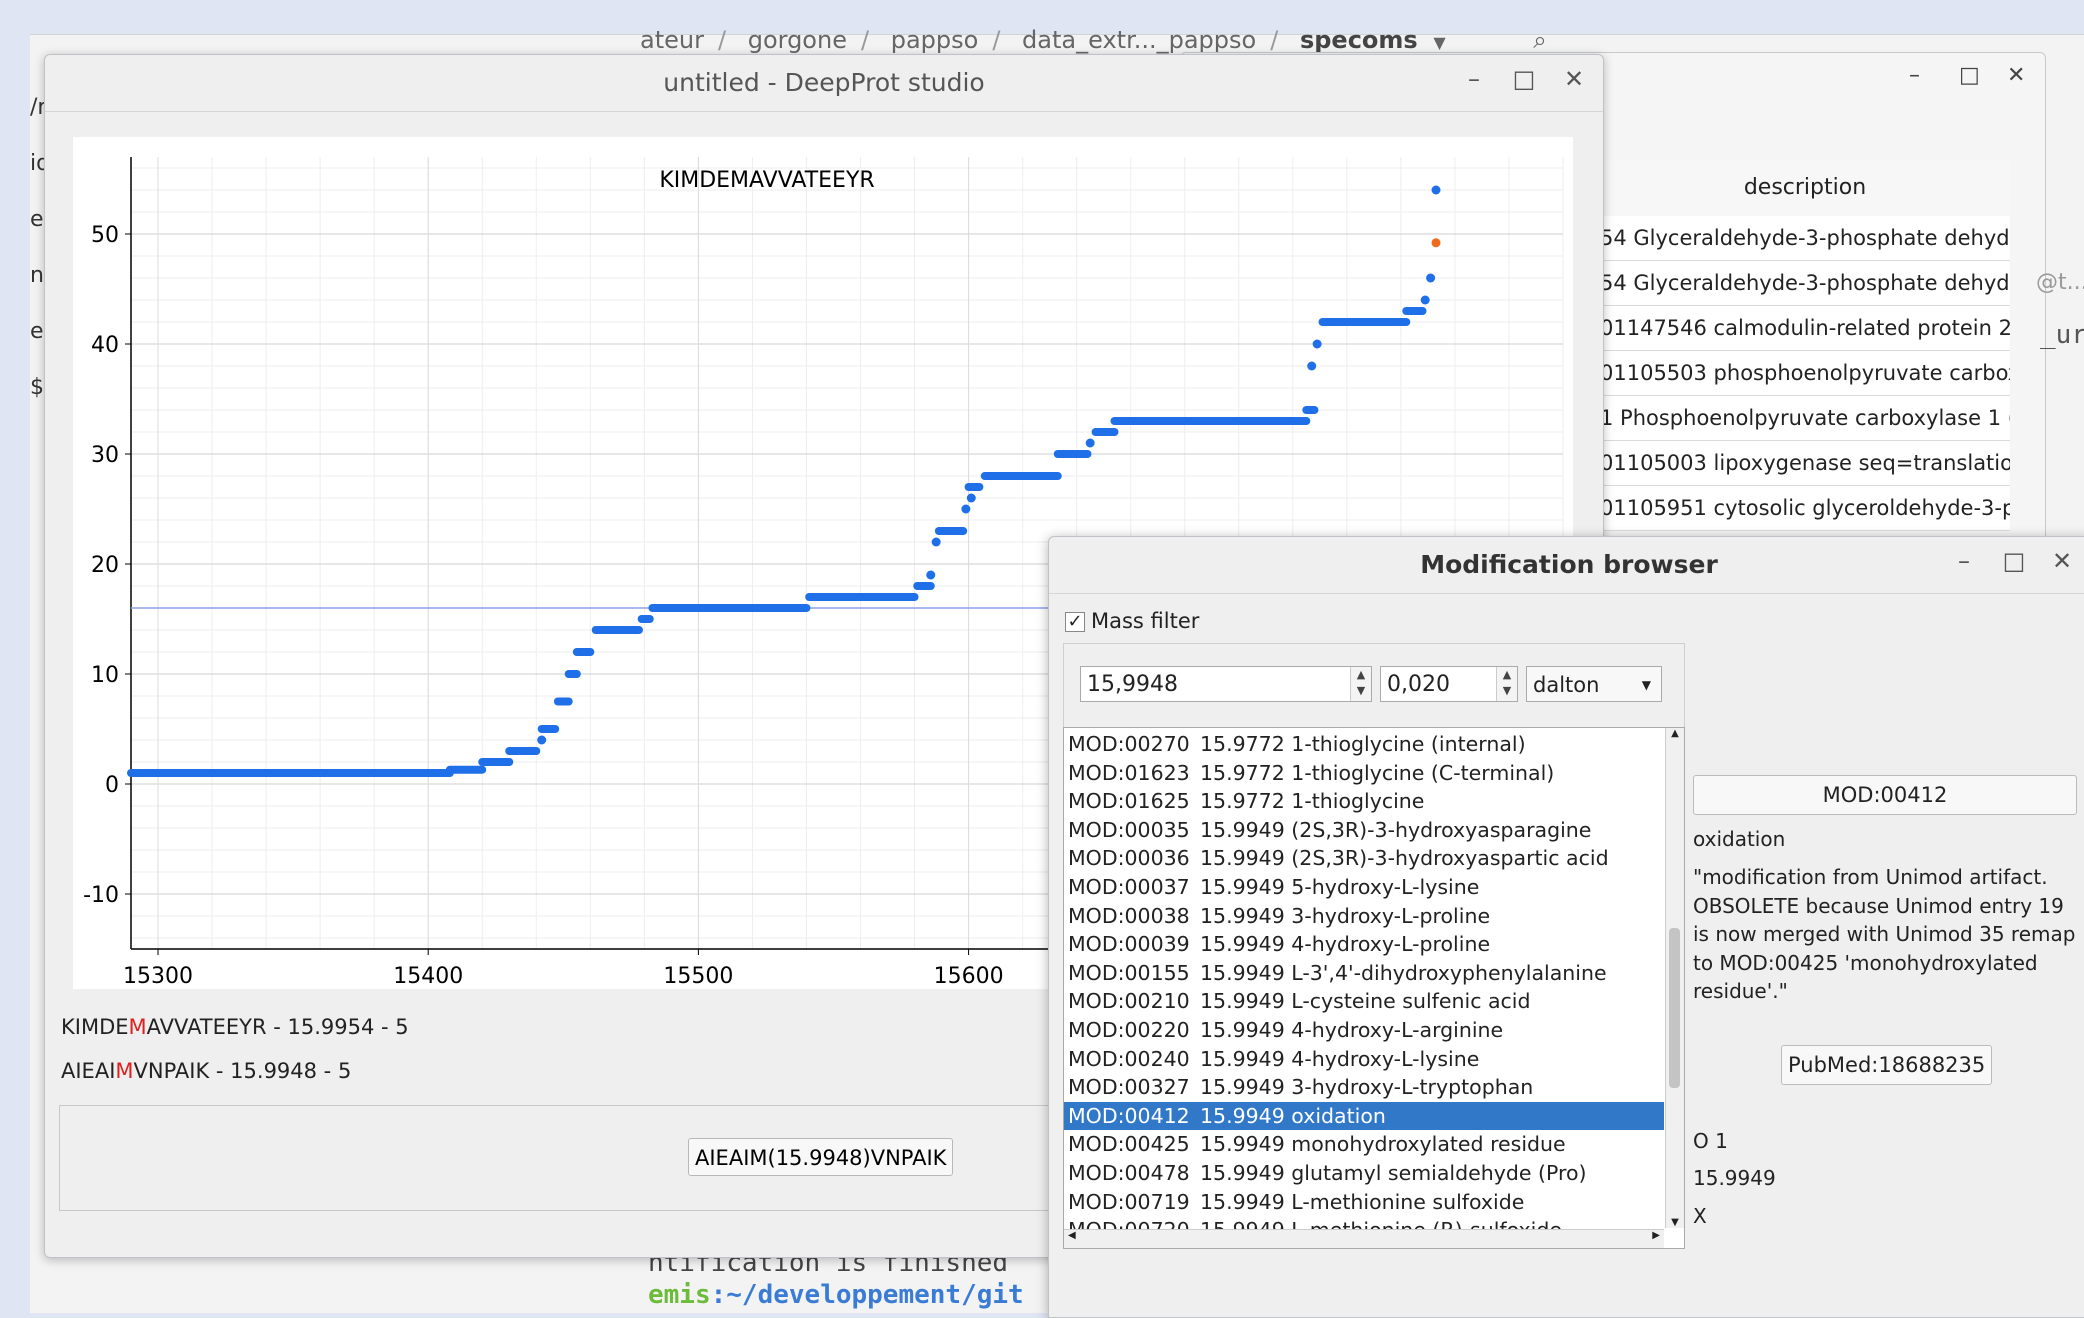 The image size is (2084, 1318). Describe the element at coordinates (1391, 944) in the screenshot. I see `modification-name: 4-hydroxy-L-proline` at that location.